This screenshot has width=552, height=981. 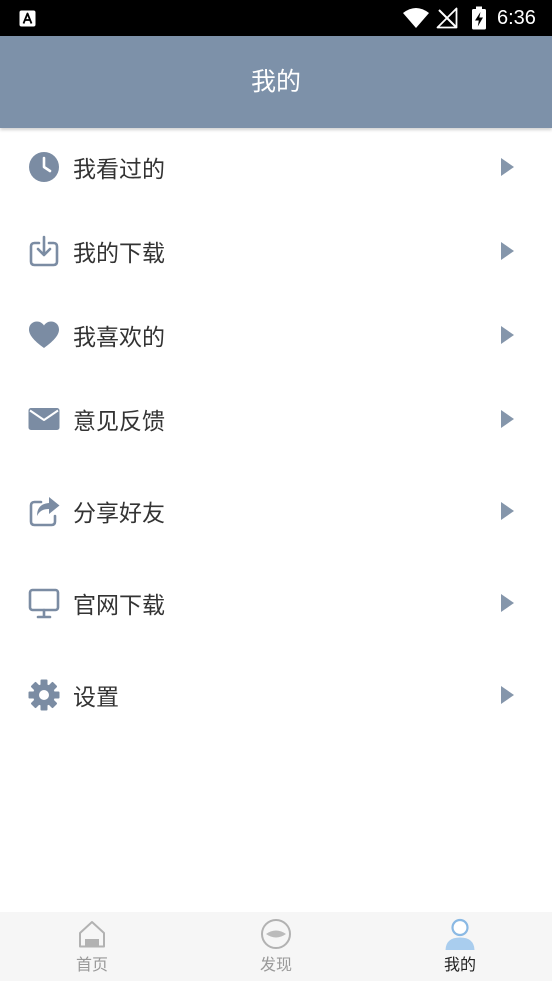 What do you see at coordinates (44, 251) in the screenshot?
I see `download-icon` at bounding box center [44, 251].